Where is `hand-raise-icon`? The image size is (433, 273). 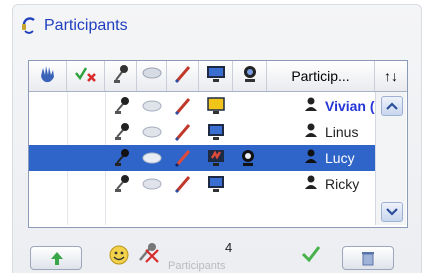
hand-raise-icon is located at coordinates (48, 76).